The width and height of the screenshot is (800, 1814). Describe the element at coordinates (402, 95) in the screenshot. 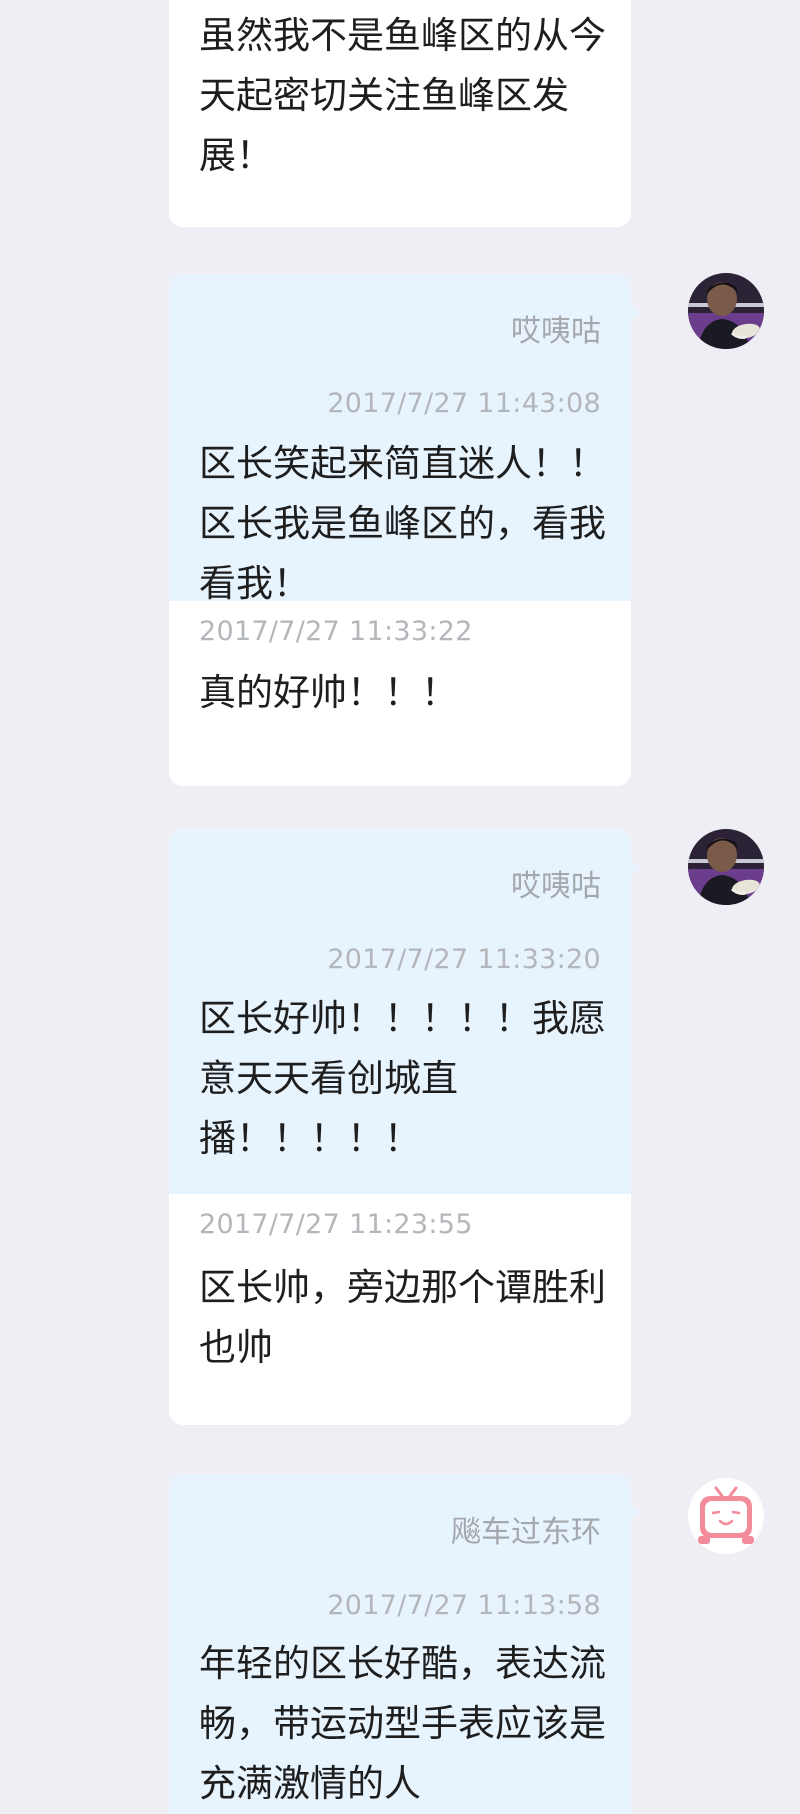

I see `reply-text: 虽然我不是鱼峰区的从今天起密切关注鱼峰区发展！` at that location.